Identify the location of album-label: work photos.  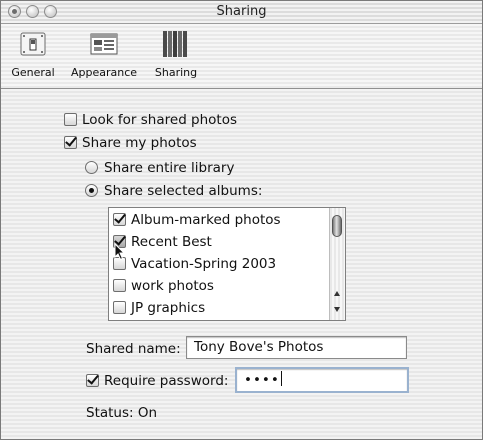
(172, 286).